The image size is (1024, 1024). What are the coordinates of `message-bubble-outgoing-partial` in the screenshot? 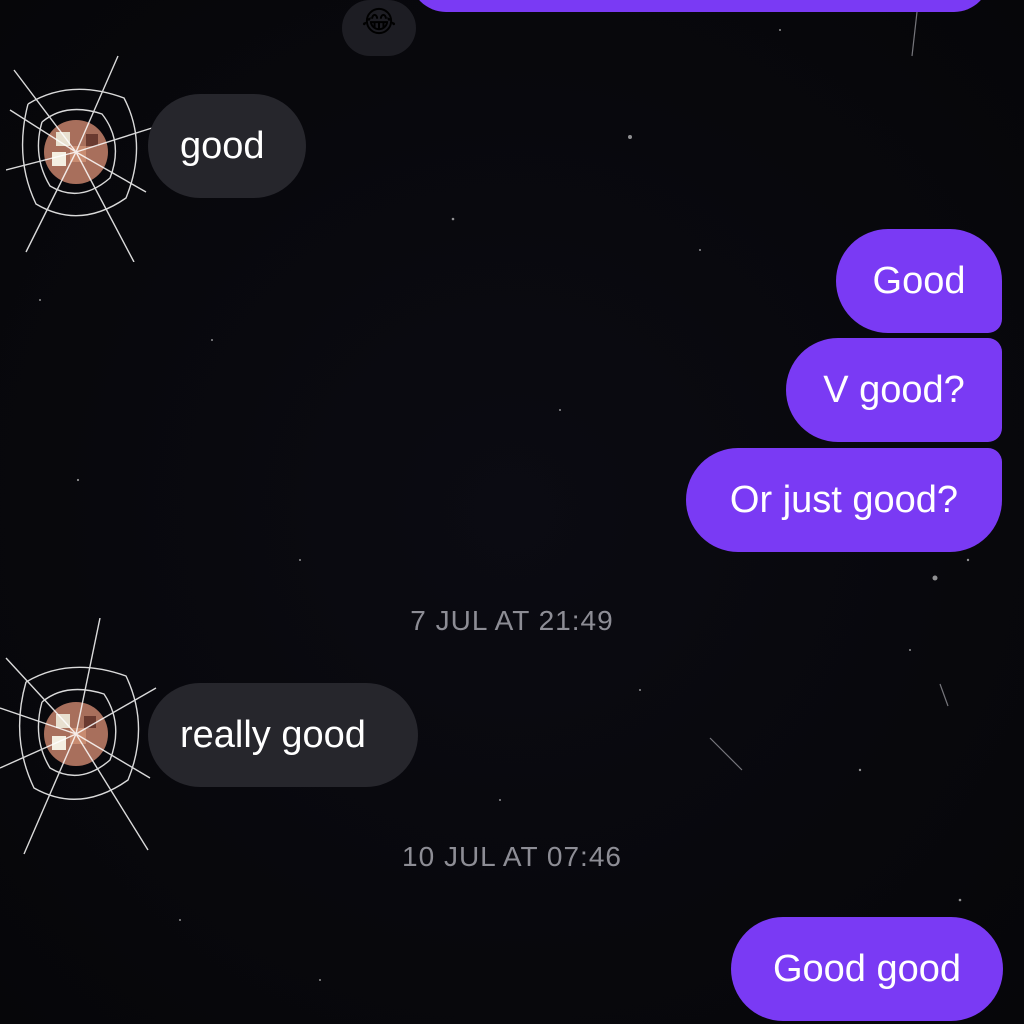 It's located at (700, 6).